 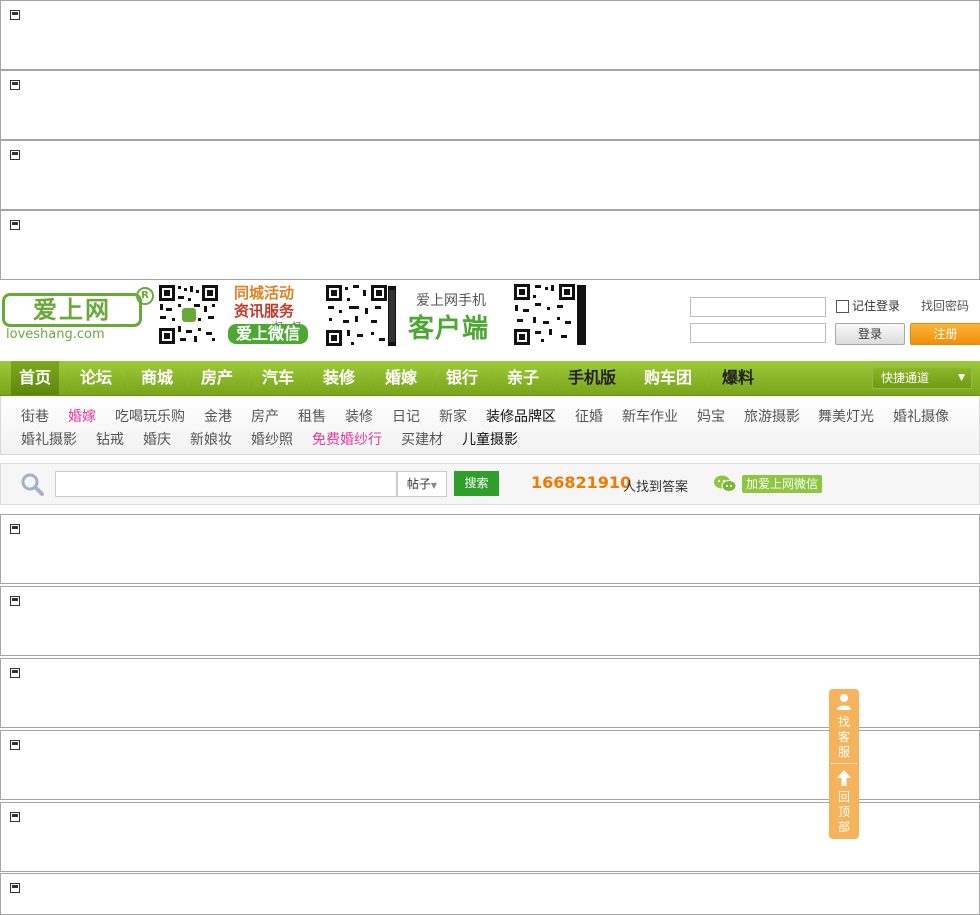 I want to click on wechat-promo: 同城活动 资讯服务 扫一扫 爱上微信, so click(x=273, y=314).